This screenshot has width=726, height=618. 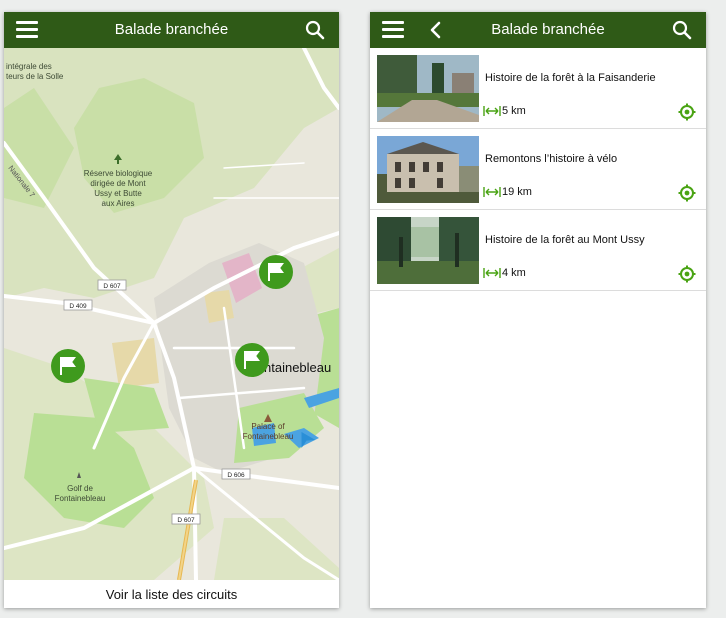 What do you see at coordinates (78, 306) in the screenshot?
I see `road-label: D 409` at bounding box center [78, 306].